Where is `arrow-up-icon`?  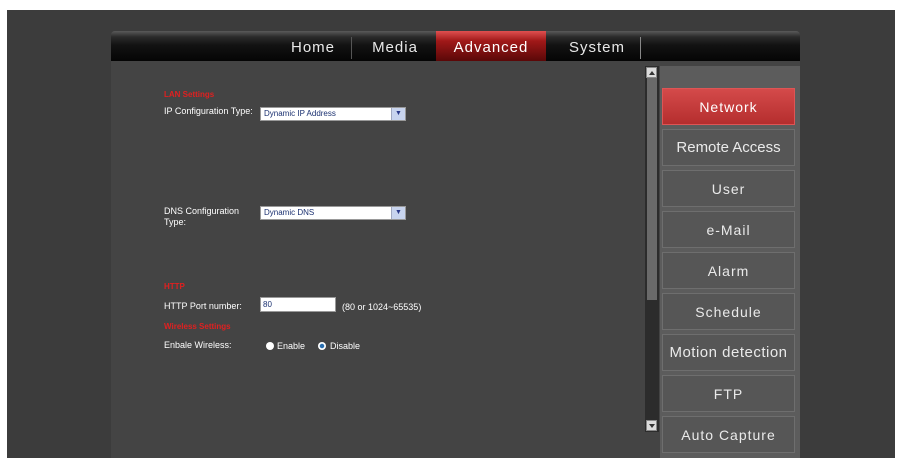 arrow-up-icon is located at coordinates (652, 73).